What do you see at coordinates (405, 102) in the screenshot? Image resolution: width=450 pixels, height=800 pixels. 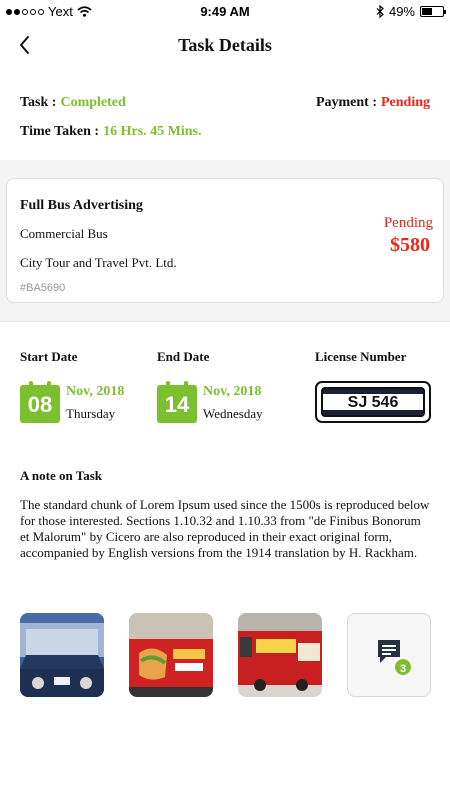 I see `payment-status-value: Pending` at bounding box center [405, 102].